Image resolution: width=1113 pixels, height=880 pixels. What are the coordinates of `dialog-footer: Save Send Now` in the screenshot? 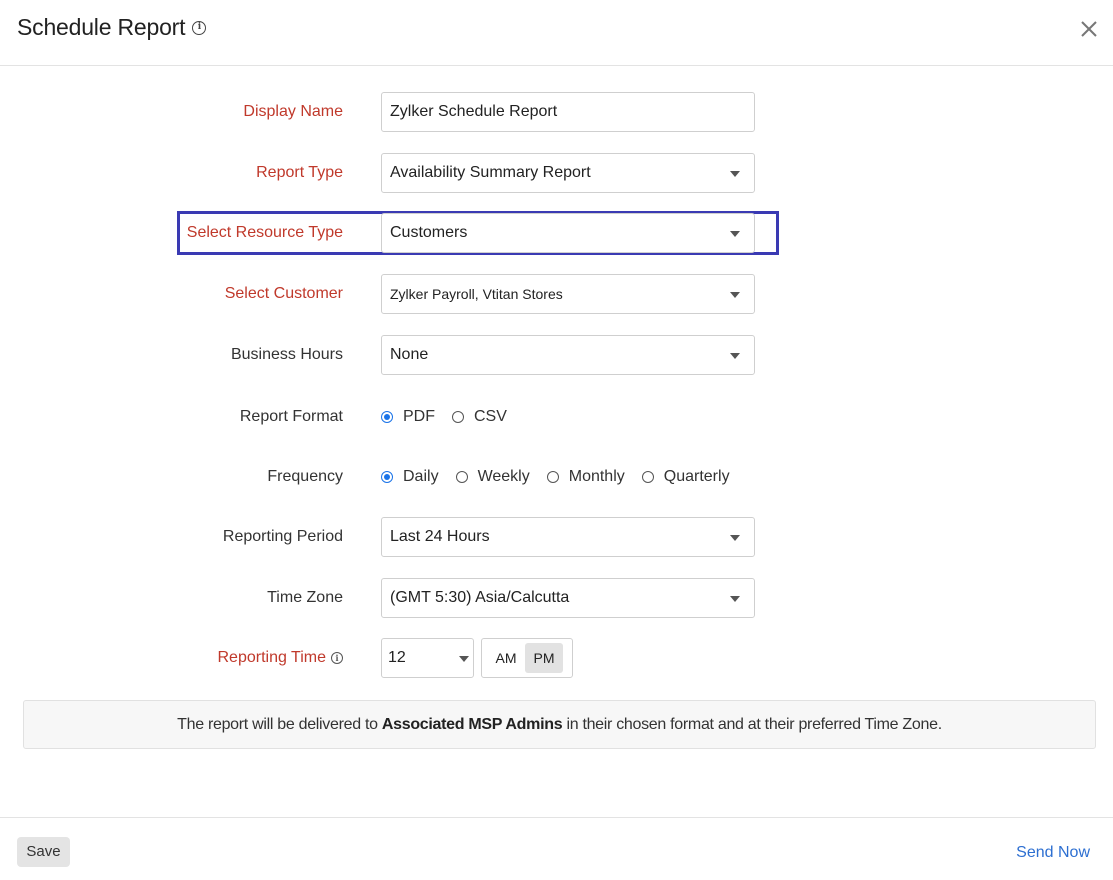 It's located at (556, 848).